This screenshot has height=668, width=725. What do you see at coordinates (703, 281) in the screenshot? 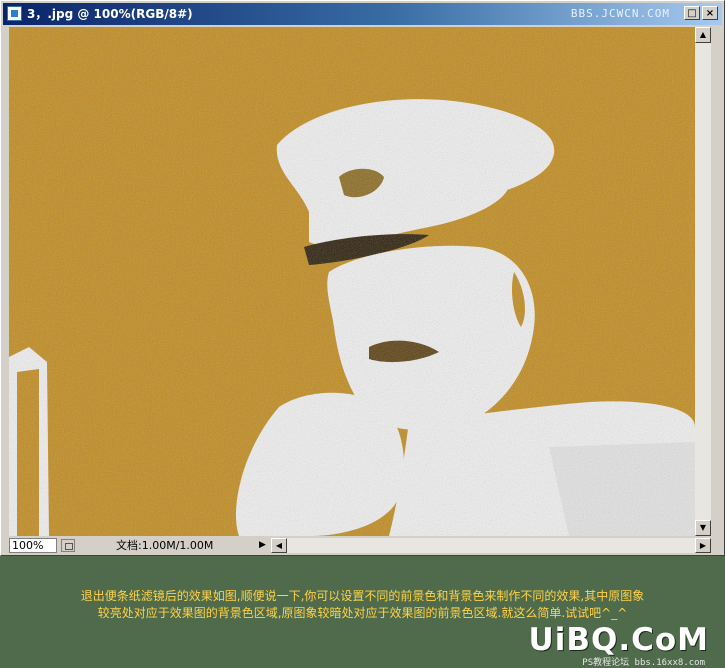
I see `vertical-scrollbar: ▲ ▼` at bounding box center [703, 281].